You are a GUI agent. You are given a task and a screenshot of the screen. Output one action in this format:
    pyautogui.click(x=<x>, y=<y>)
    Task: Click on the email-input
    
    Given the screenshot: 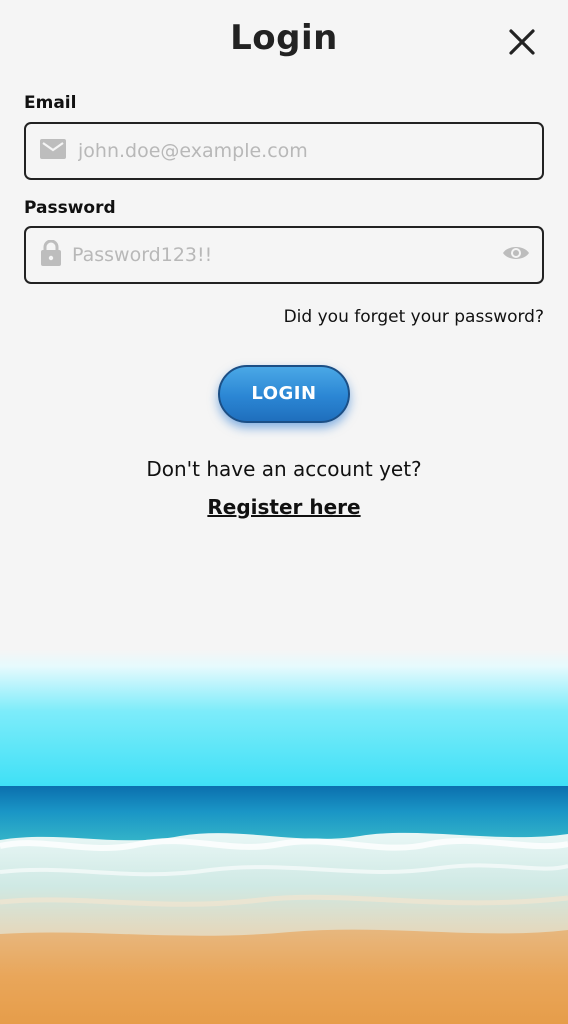 What is the action you would take?
    pyautogui.click(x=285, y=151)
    